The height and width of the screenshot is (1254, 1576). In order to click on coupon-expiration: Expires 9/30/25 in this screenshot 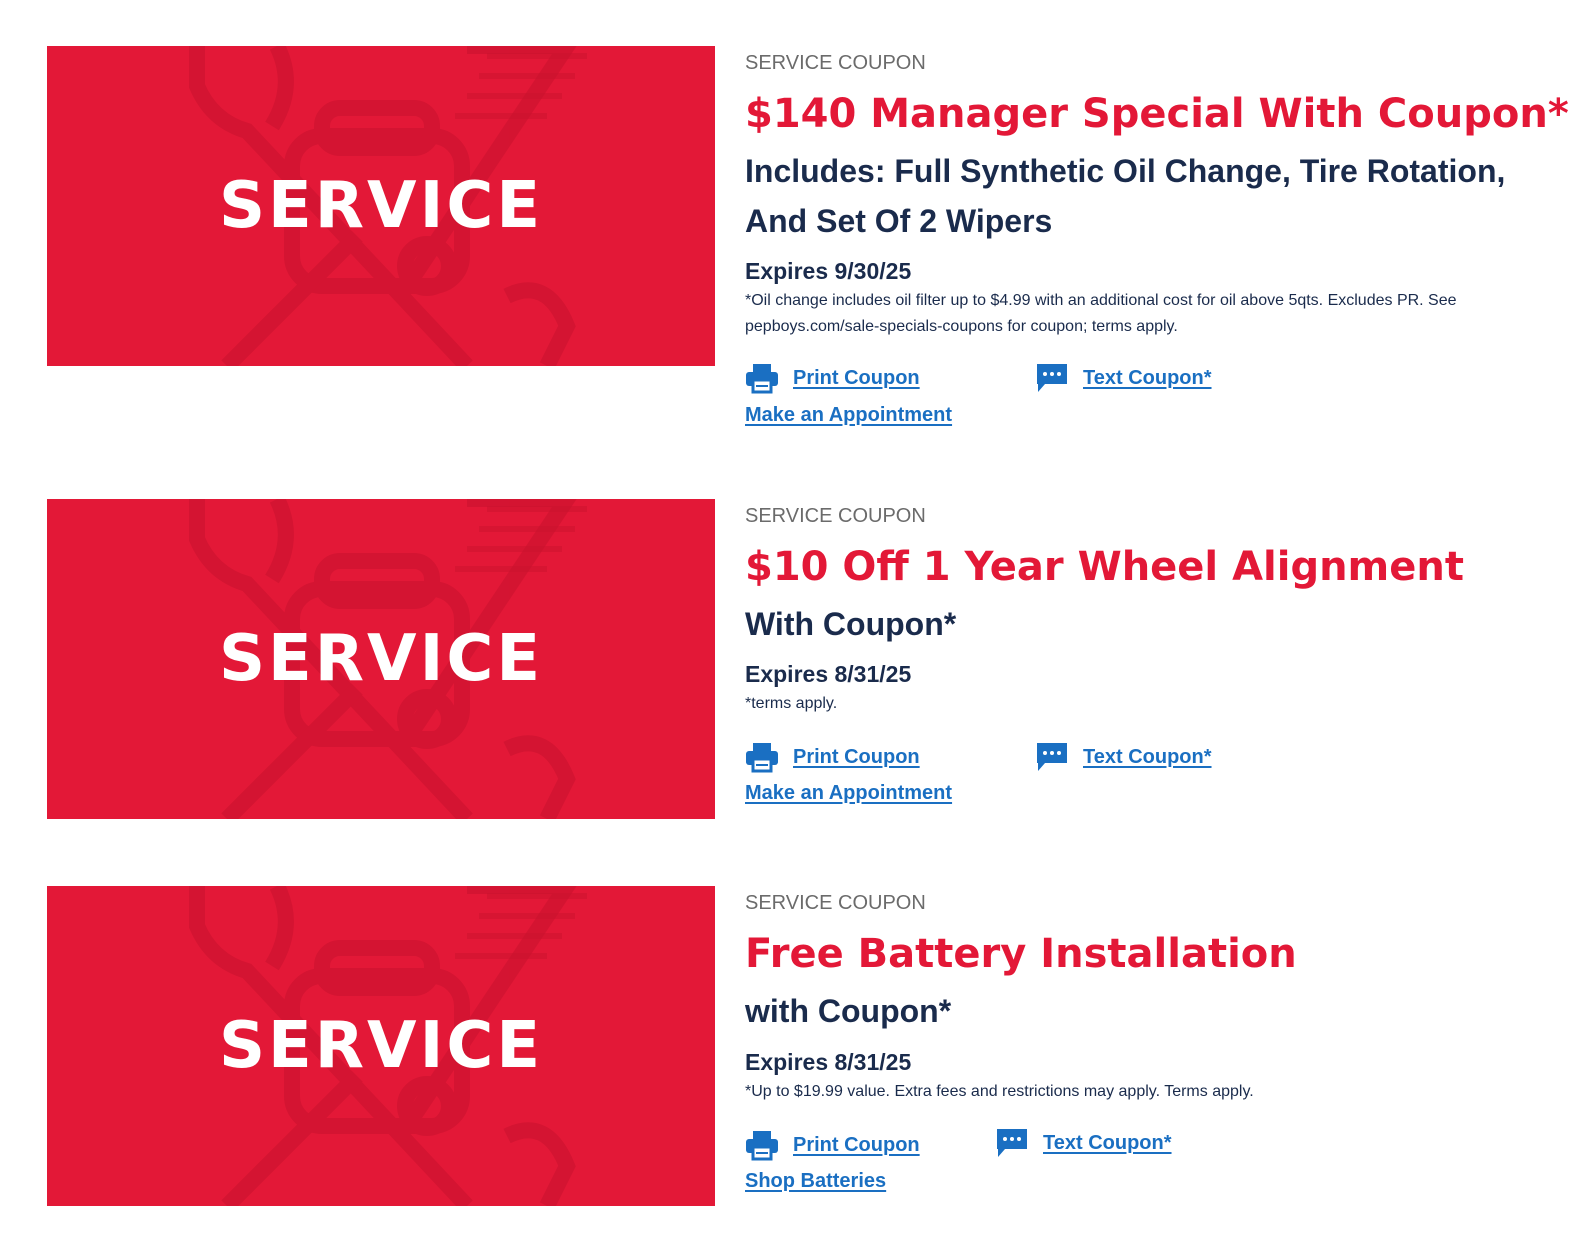, I will do `click(828, 271)`.